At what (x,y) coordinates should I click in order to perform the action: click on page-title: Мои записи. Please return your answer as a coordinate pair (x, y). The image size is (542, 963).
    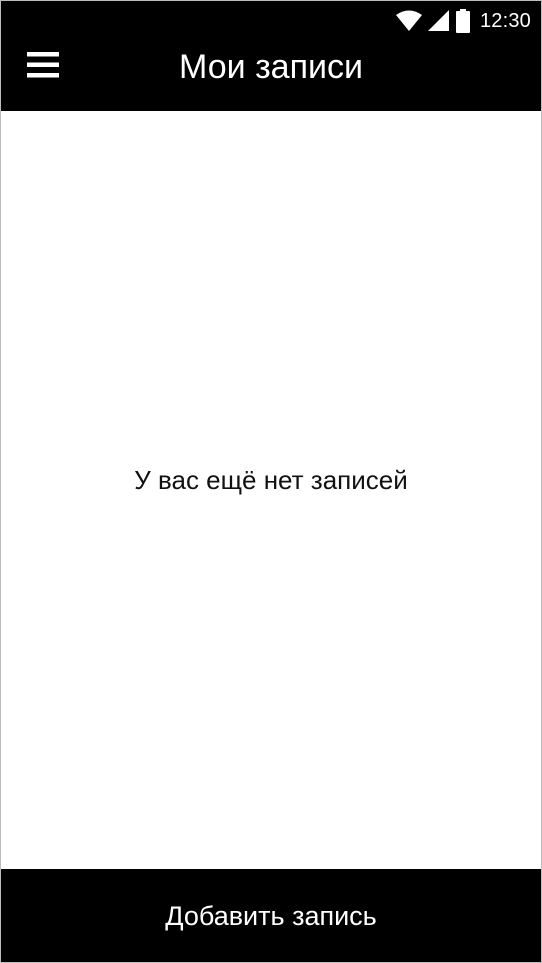
    Looking at the image, I should click on (271, 67).